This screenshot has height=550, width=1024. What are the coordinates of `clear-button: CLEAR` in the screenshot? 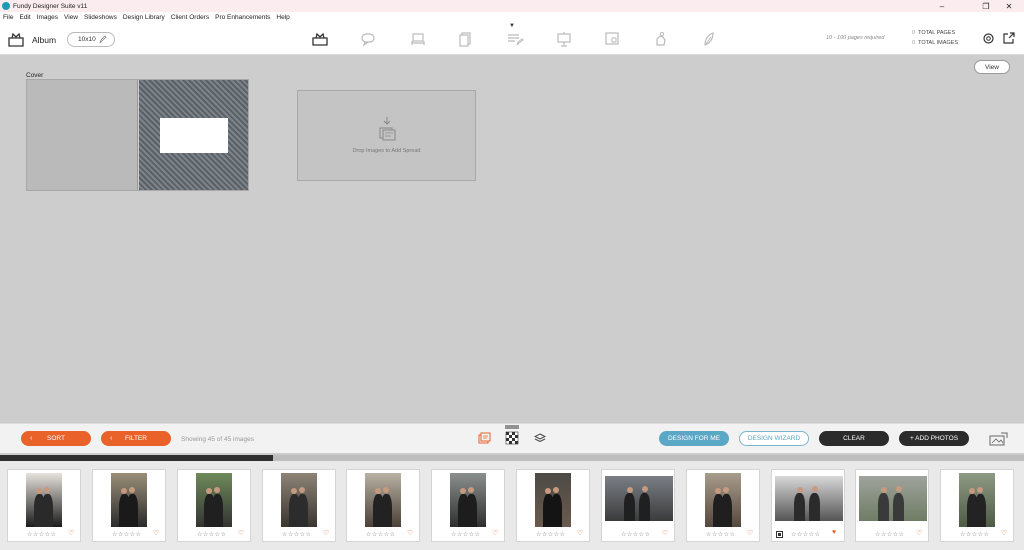 It's located at (854, 438).